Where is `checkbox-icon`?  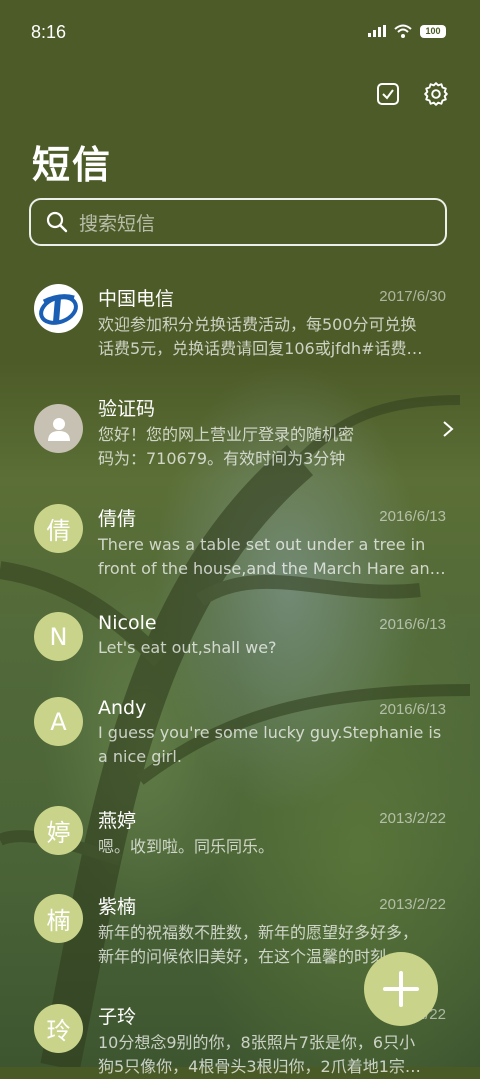
checkbox-icon is located at coordinates (388, 94).